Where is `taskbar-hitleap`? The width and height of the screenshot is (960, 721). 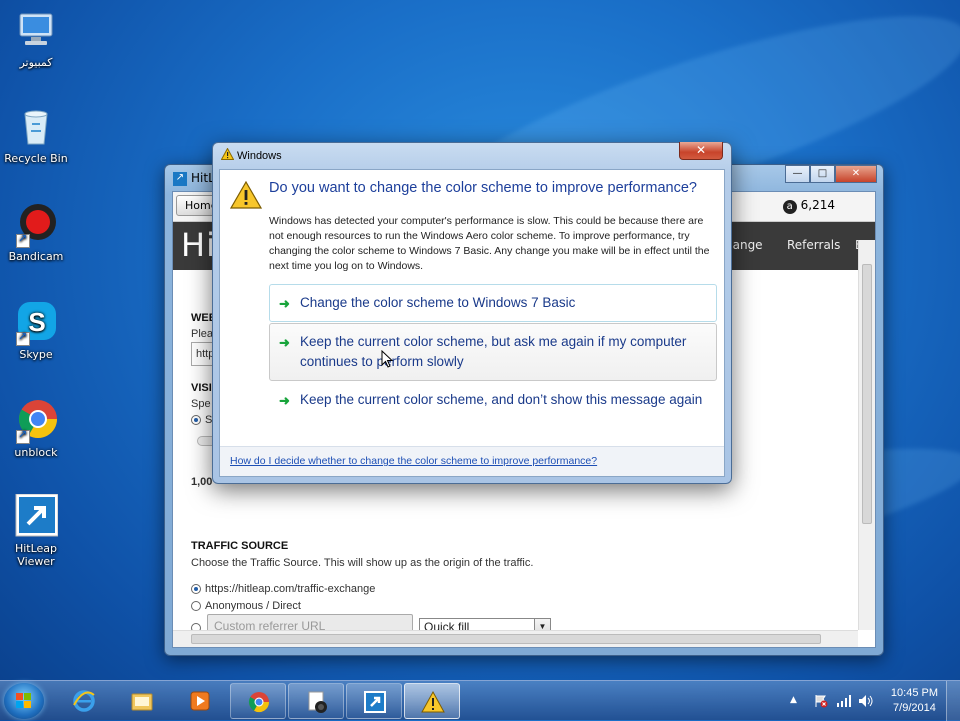 taskbar-hitleap is located at coordinates (374, 701).